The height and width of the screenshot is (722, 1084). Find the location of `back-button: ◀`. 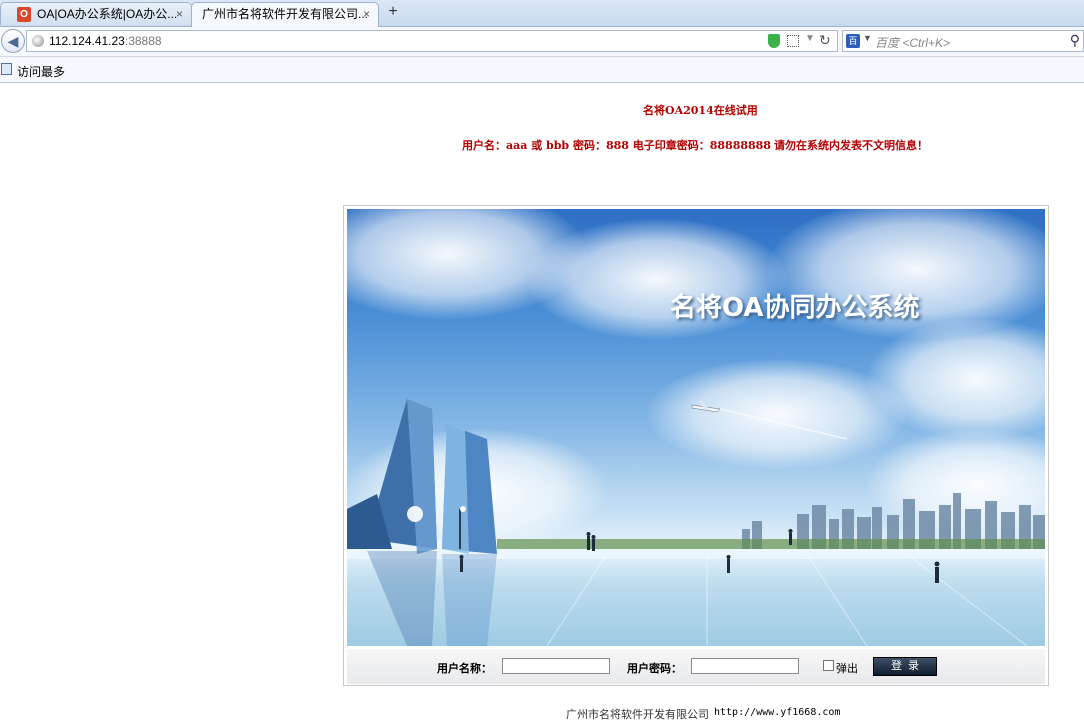

back-button: ◀ is located at coordinates (13, 41).